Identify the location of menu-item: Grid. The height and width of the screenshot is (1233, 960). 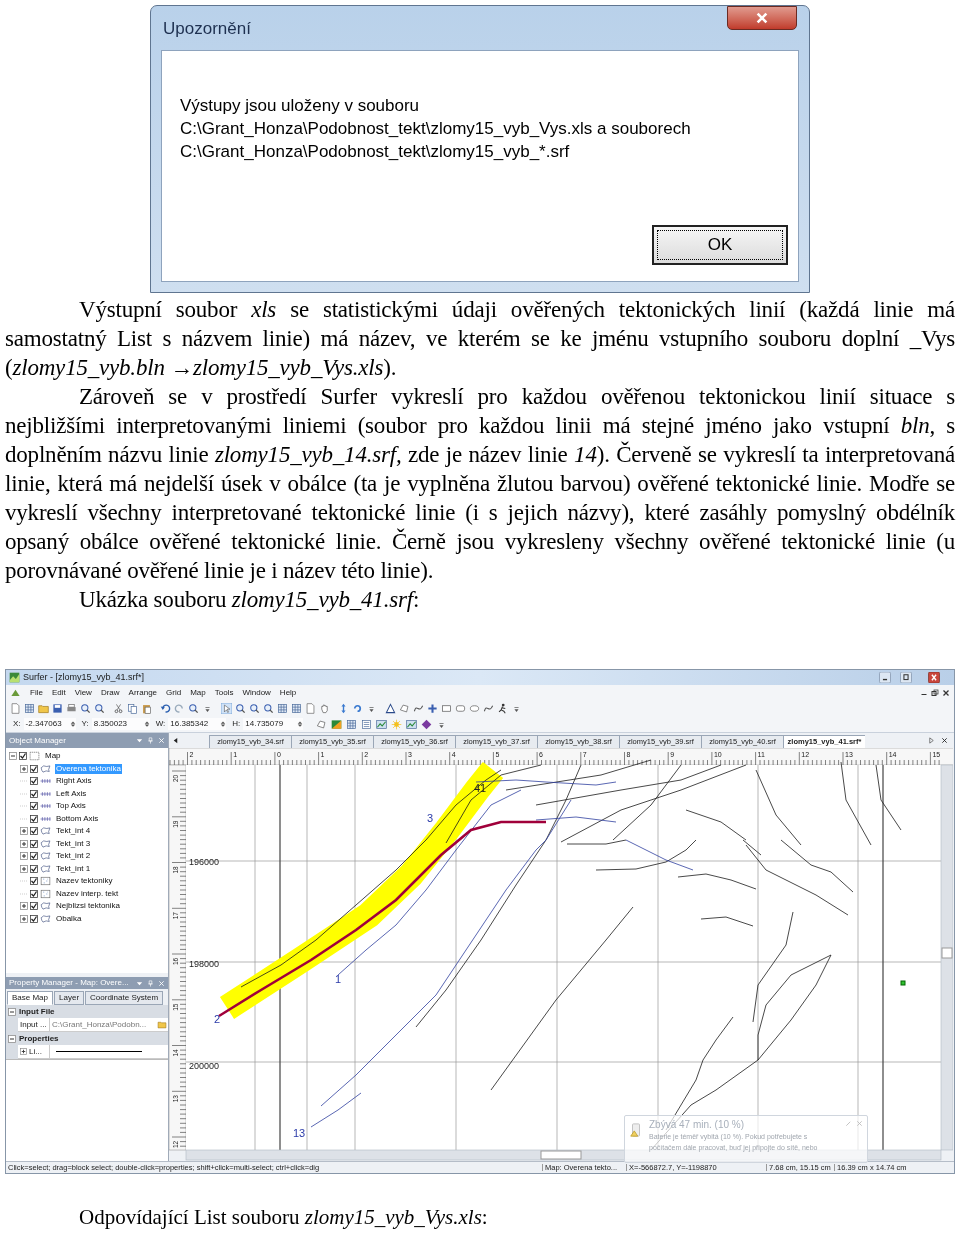
(174, 692).